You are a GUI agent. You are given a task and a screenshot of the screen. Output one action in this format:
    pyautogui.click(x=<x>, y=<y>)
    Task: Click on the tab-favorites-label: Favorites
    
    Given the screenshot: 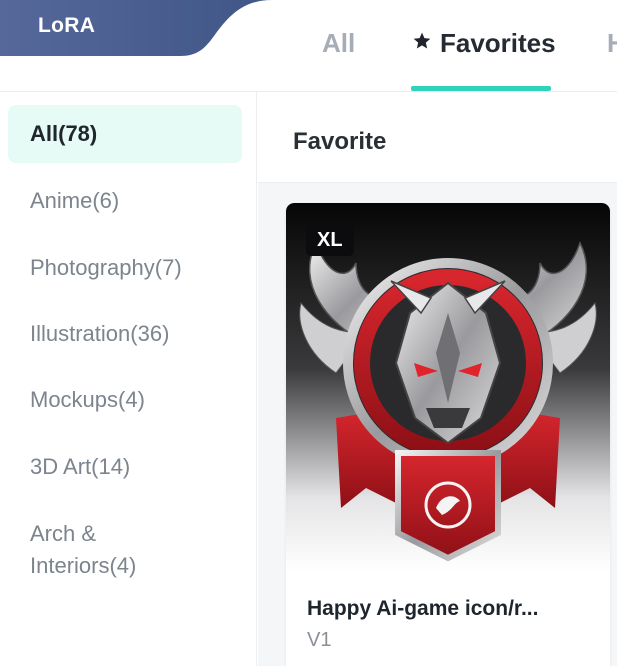 What is the action you would take?
    pyautogui.click(x=498, y=43)
    